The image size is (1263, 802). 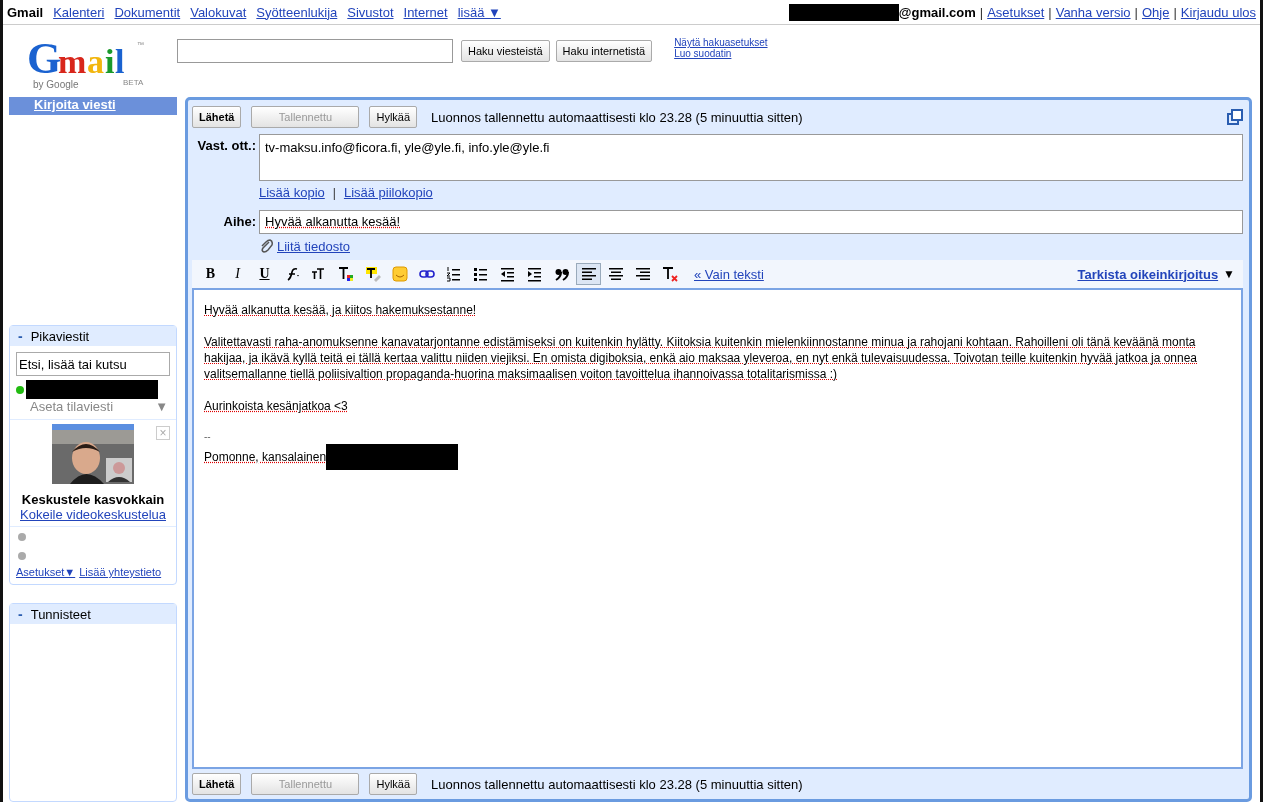 I want to click on recipients-field: tv-maksu.info@ficora.fi, yle@yle.fi, info.yle@yle.fi, so click(x=751, y=157).